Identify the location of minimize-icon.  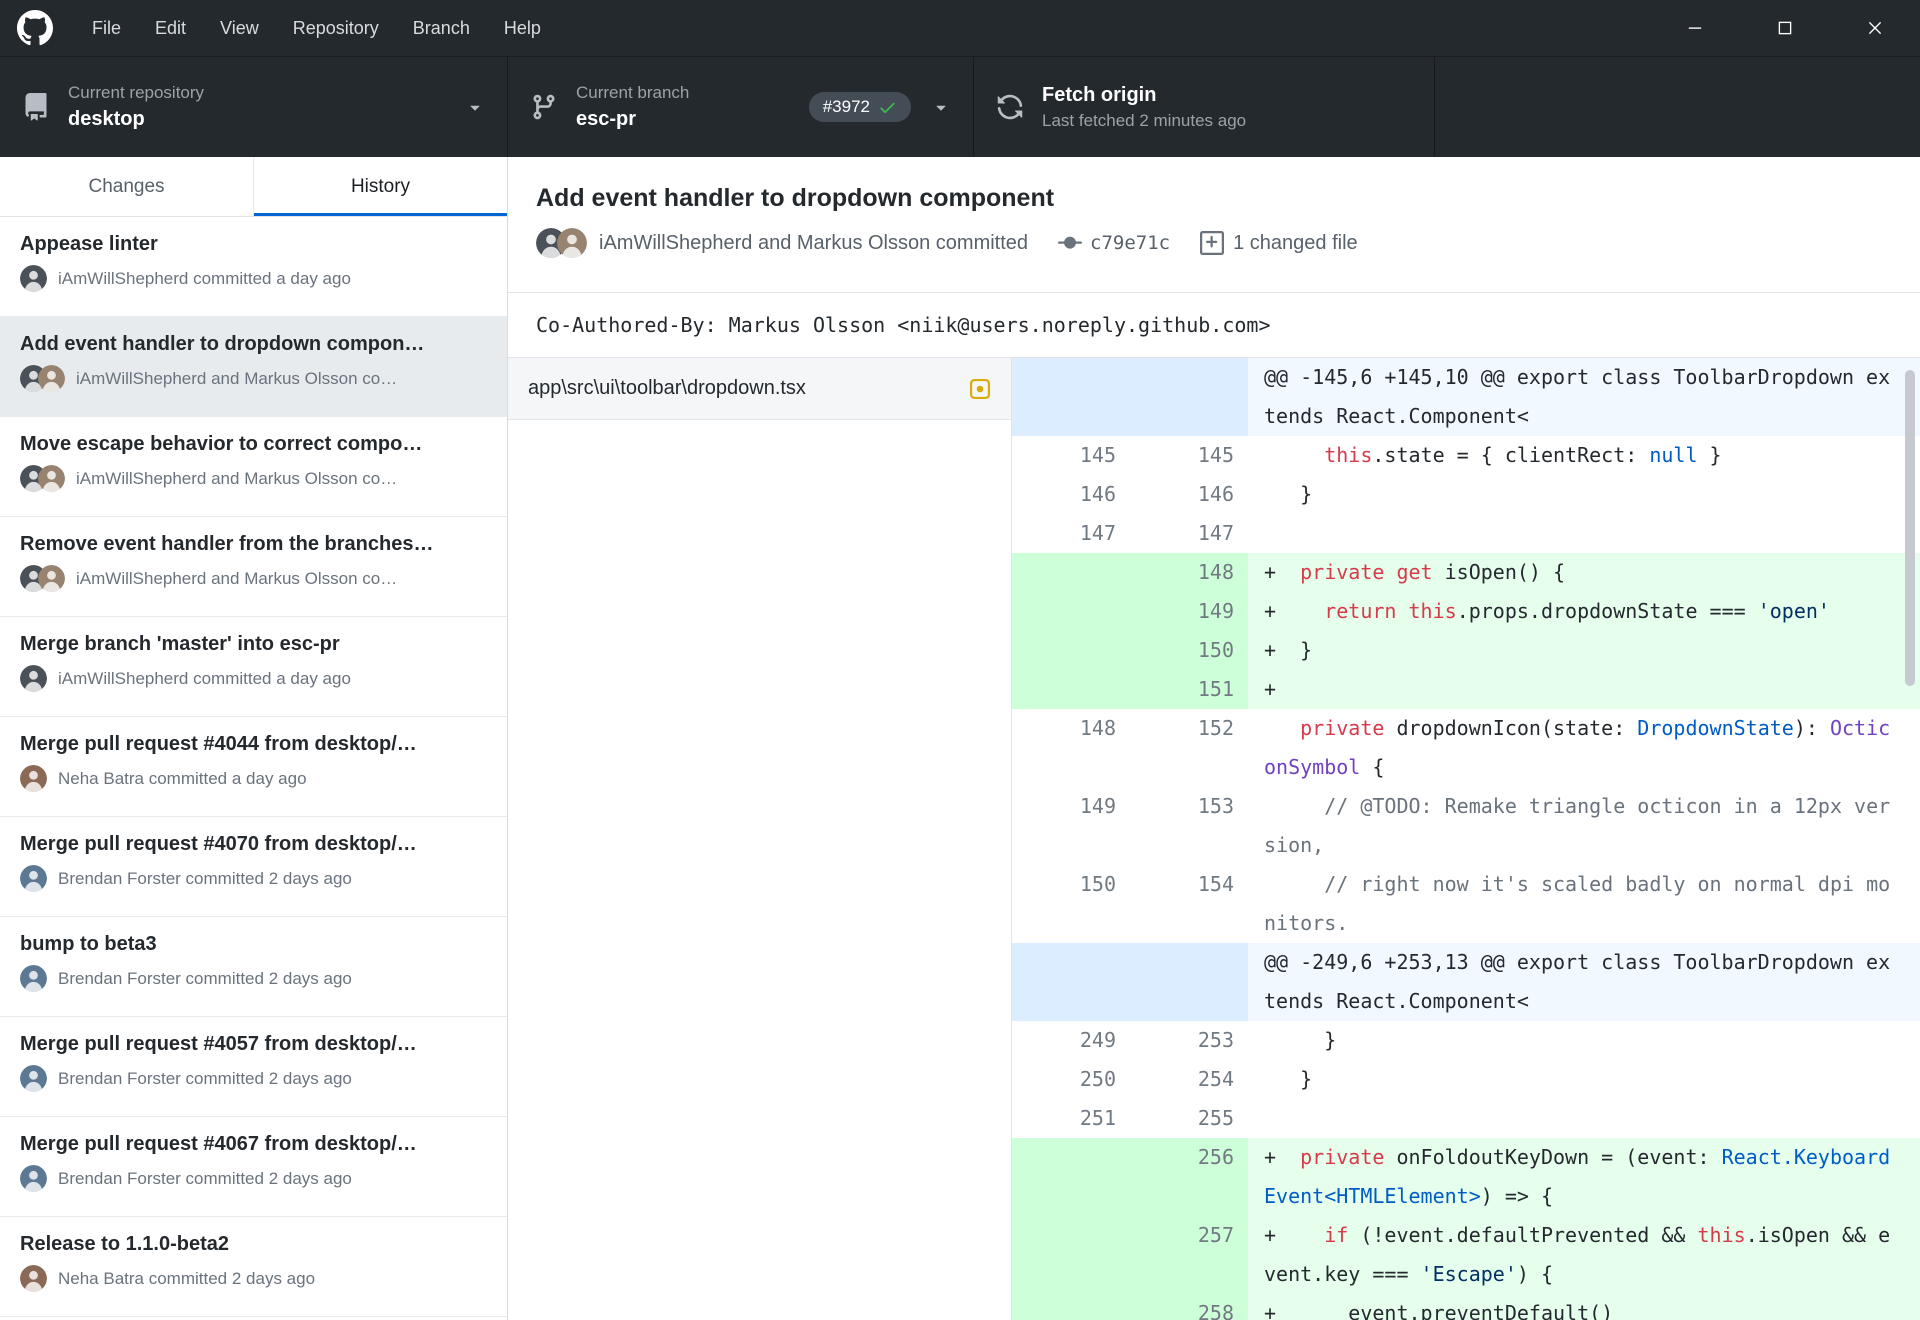
(1695, 28).